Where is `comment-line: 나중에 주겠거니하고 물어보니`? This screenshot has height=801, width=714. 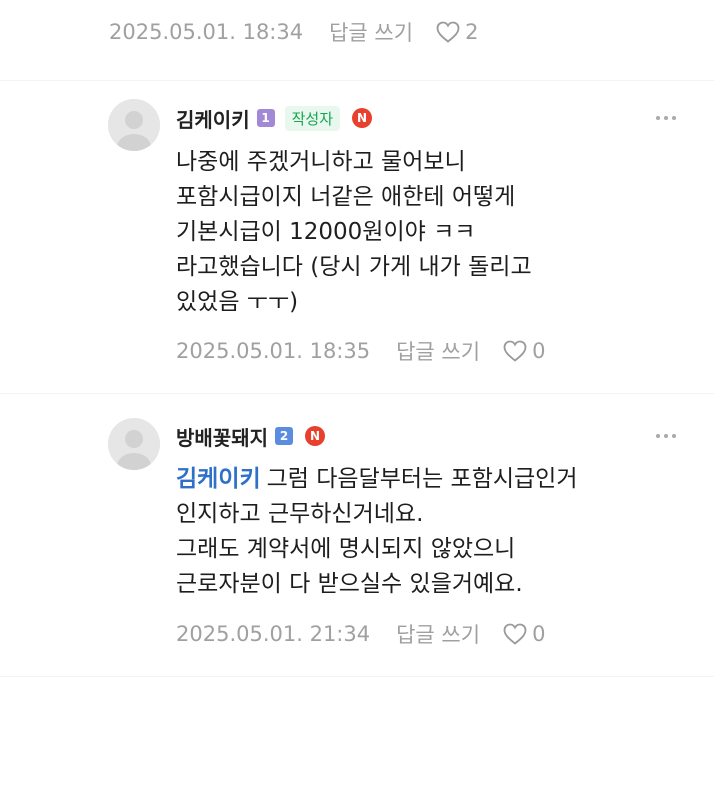 comment-line: 나중에 주겠거니하고 물어보니 is located at coordinates (321, 162).